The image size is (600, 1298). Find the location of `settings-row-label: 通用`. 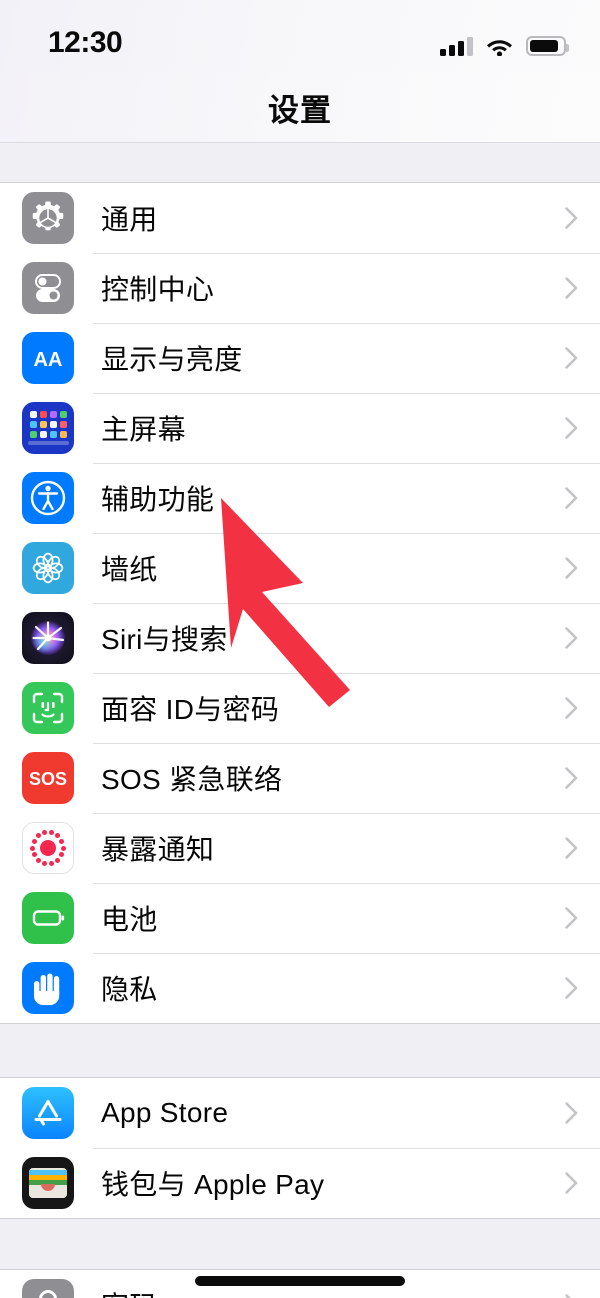

settings-row-label: 通用 is located at coordinates (129, 219).